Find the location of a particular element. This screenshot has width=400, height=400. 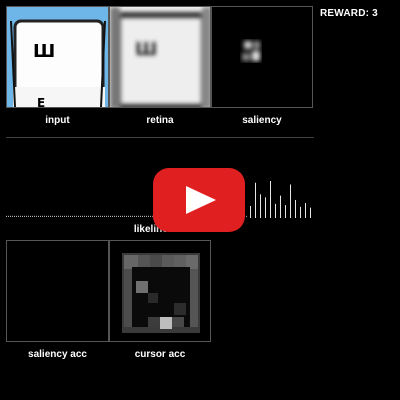

retina-label: retina is located at coordinates (160, 120).